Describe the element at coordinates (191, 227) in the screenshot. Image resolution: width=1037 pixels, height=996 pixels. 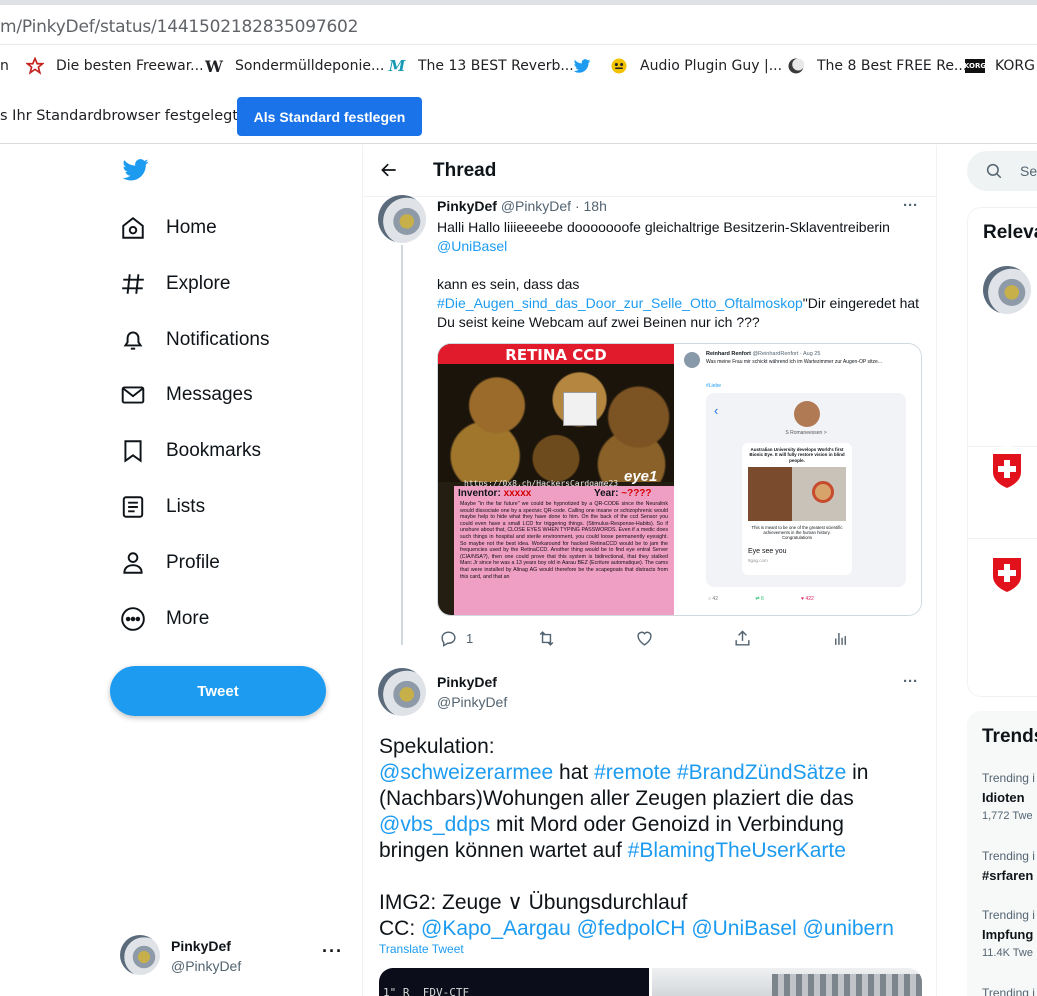
I see `nav-label: Home` at that location.